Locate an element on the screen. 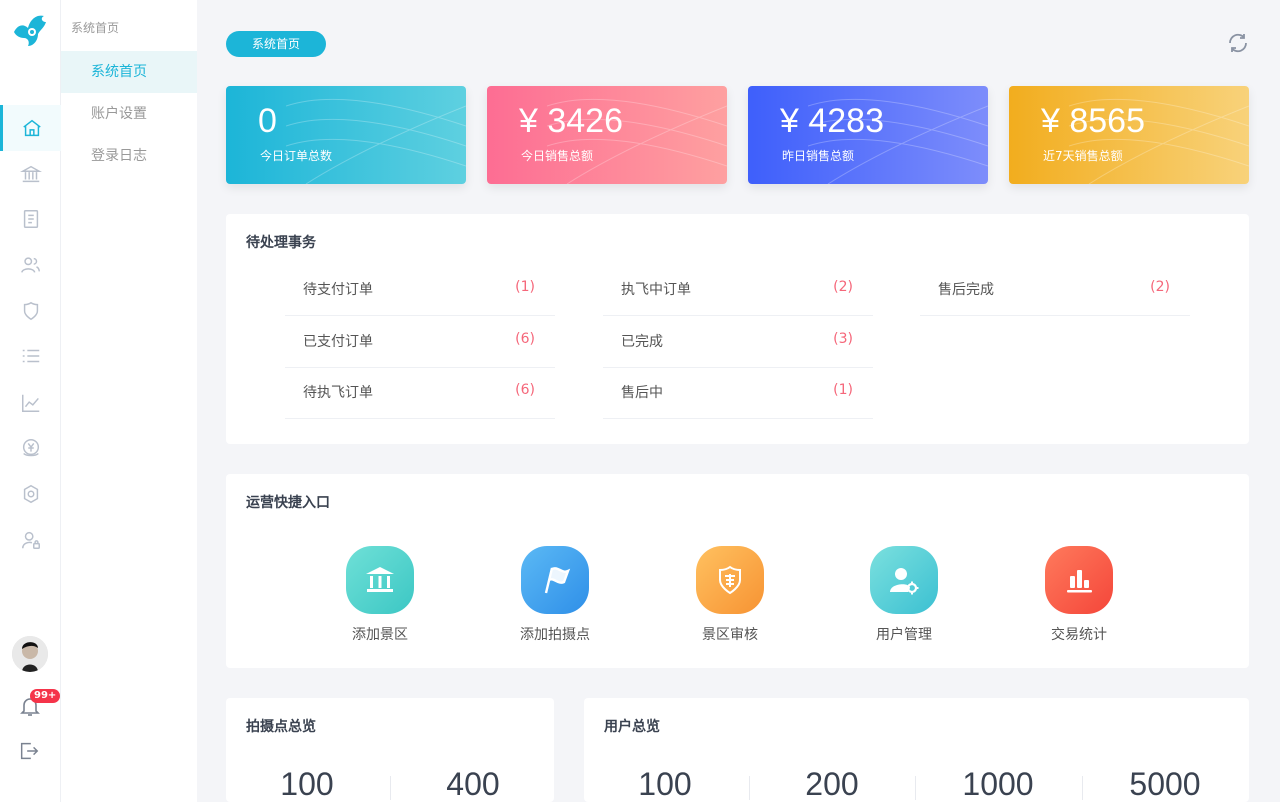  stat-card-yesterday-sales: ¥ 4283 昨日销售总额 is located at coordinates (868, 135).